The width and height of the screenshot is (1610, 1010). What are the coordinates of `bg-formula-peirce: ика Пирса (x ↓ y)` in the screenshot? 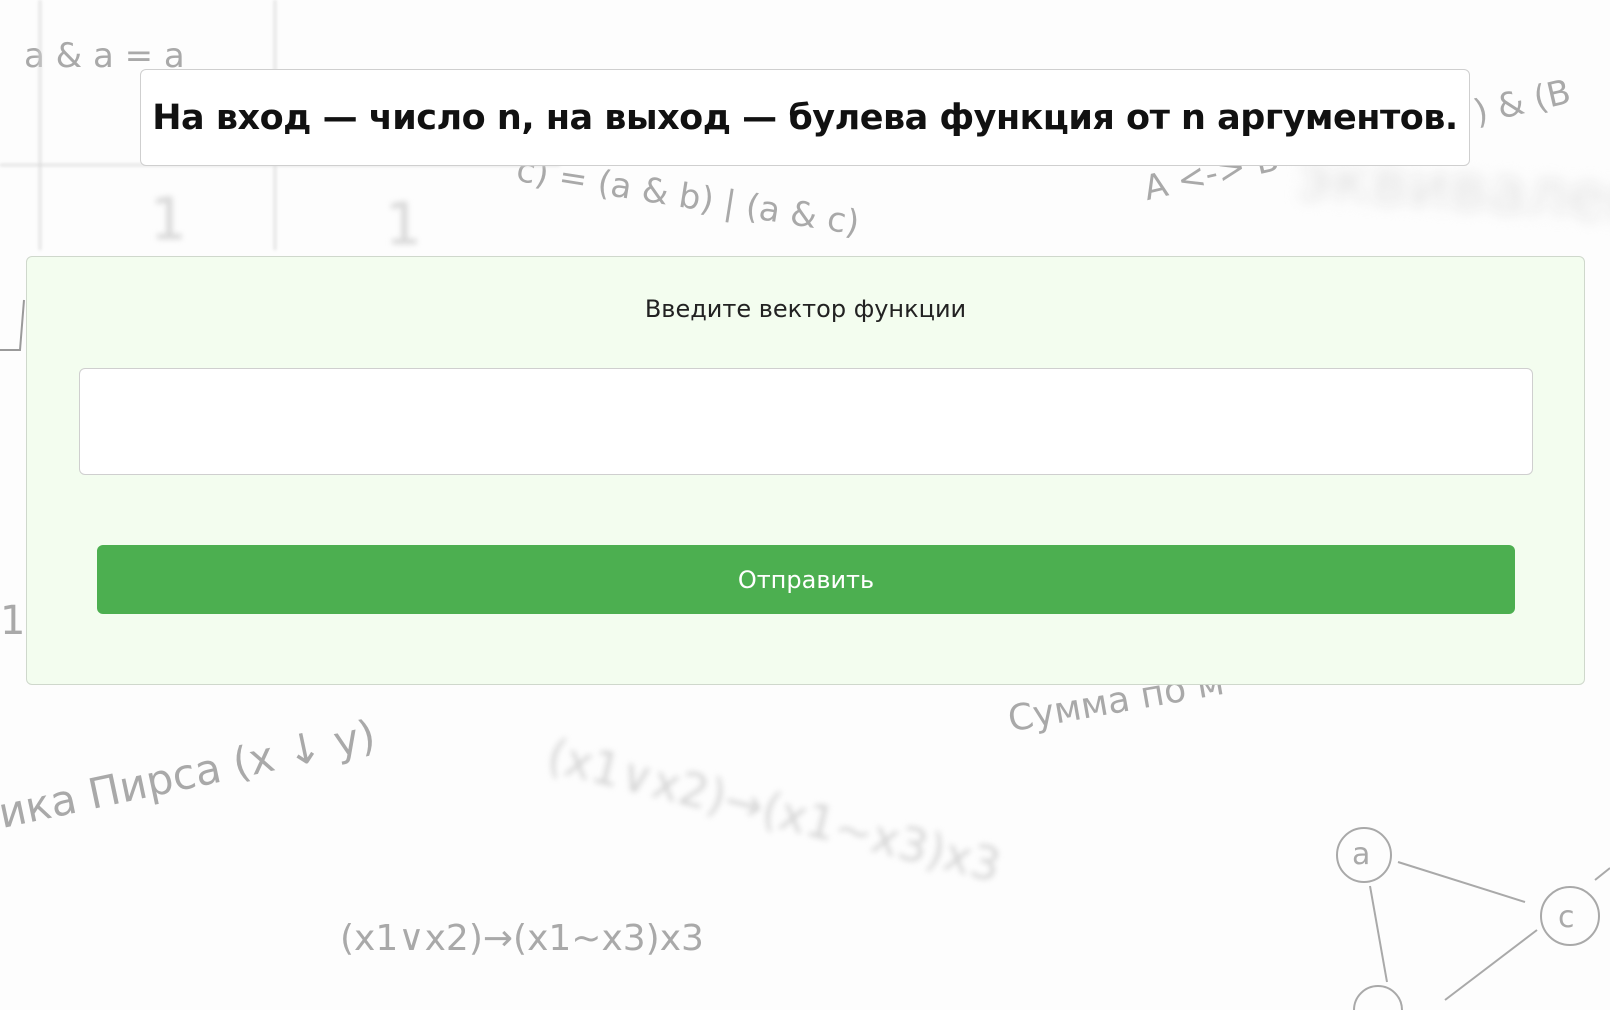 It's located at (190, 774).